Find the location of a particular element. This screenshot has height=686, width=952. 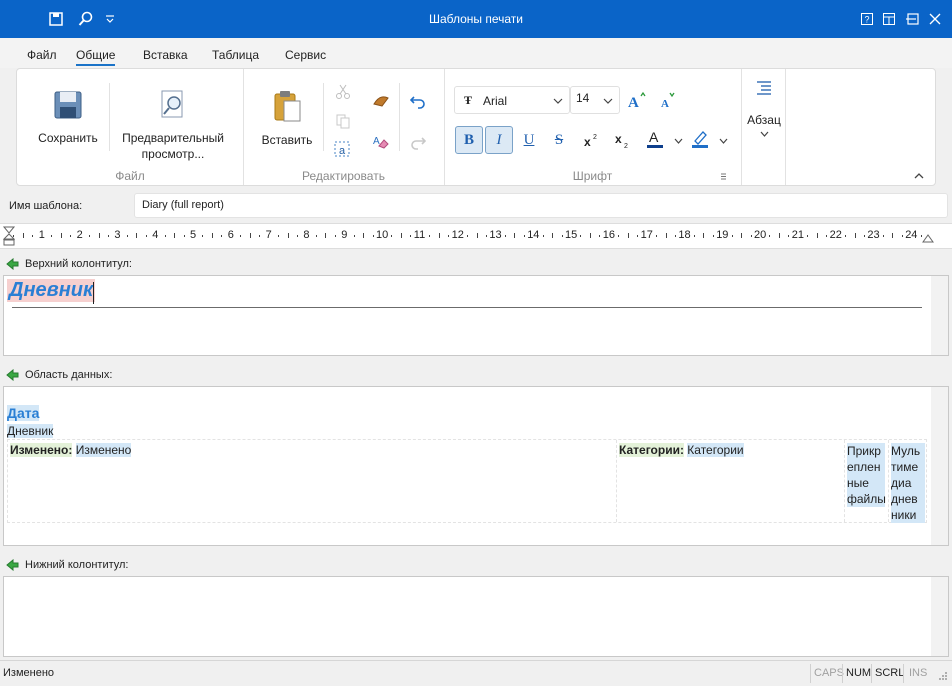

attached-line: Прикр is located at coordinates (864, 451).